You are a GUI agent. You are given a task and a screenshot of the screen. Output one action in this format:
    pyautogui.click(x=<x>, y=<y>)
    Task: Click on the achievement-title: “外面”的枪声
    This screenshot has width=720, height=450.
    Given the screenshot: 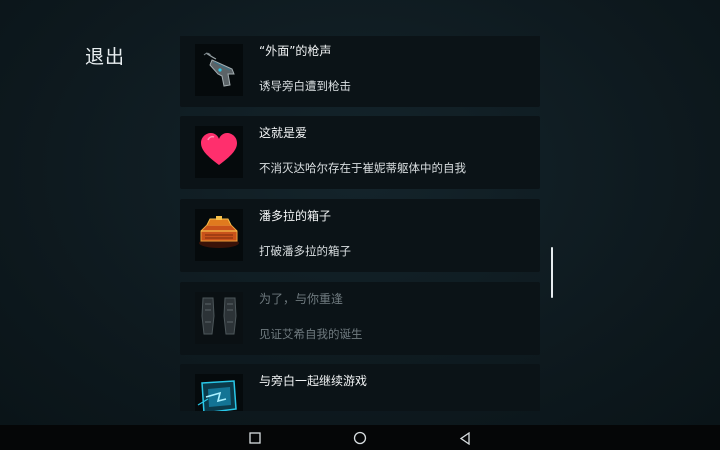 What is the action you would take?
    pyautogui.click(x=295, y=51)
    